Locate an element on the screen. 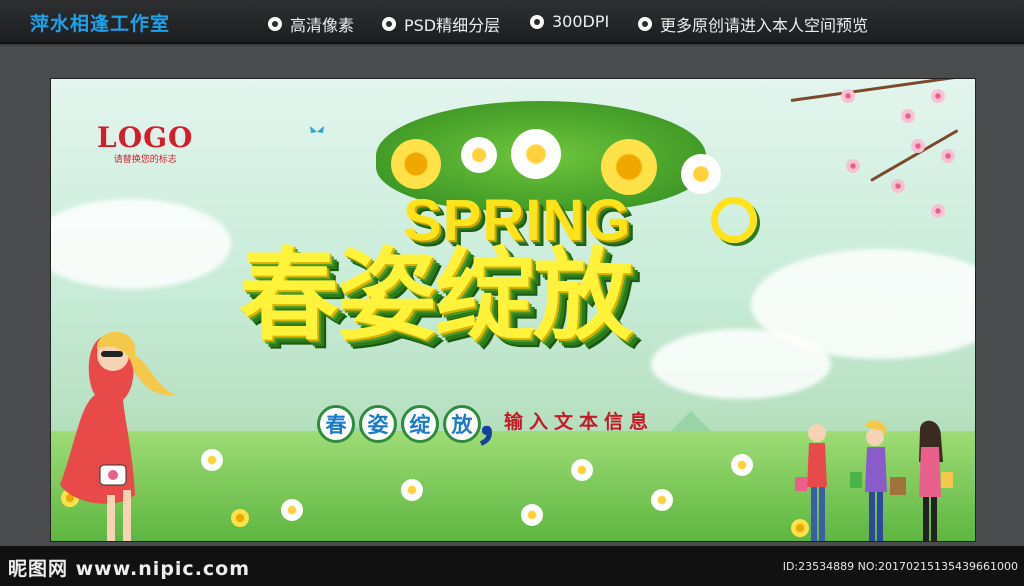 The height and width of the screenshot is (586, 1024). feature-item: 高清像素 is located at coordinates (311, 24).